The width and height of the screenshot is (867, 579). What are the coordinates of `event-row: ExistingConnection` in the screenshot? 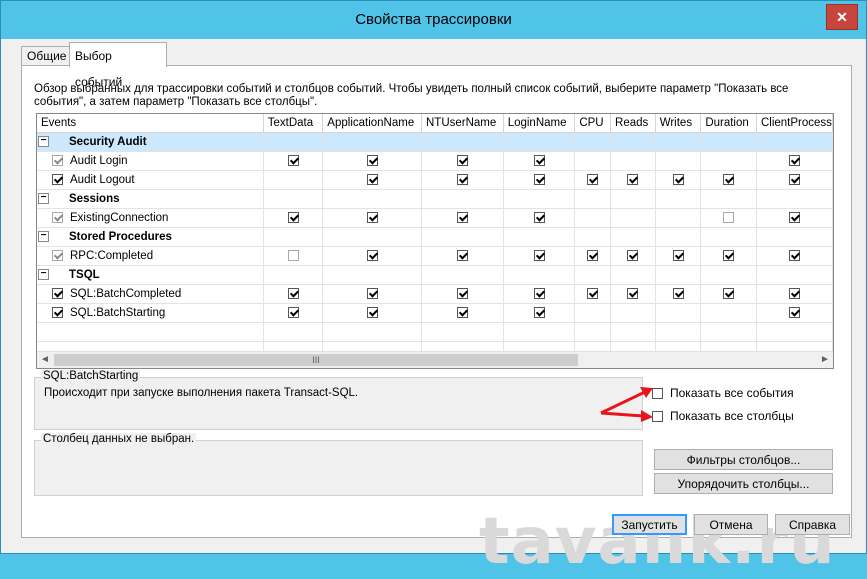 It's located at (435, 218).